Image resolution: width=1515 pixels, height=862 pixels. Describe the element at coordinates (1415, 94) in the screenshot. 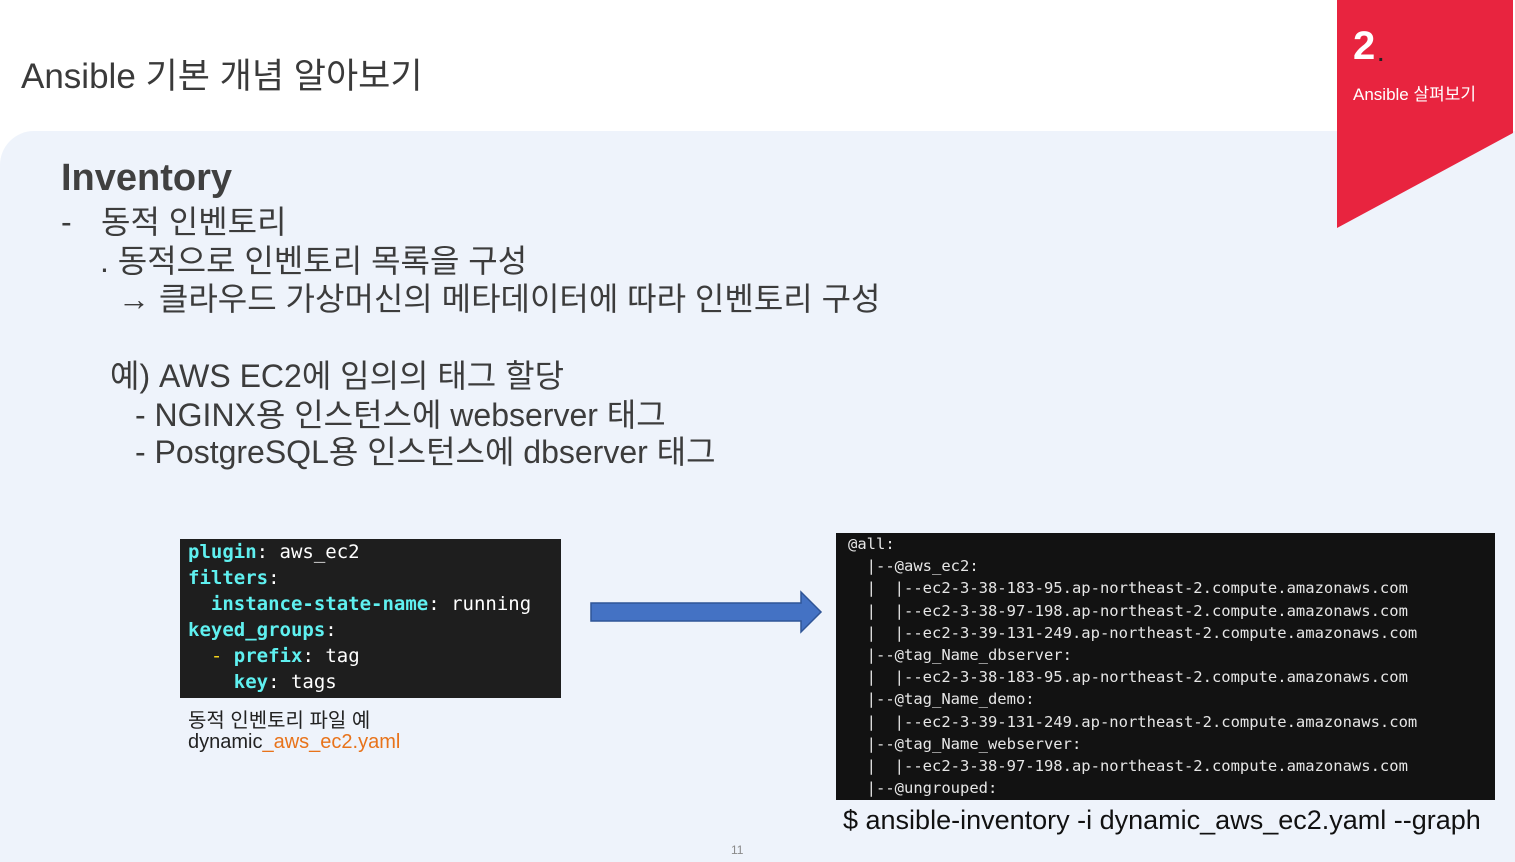

I see `section-label: Ansible 살펴보기` at that location.